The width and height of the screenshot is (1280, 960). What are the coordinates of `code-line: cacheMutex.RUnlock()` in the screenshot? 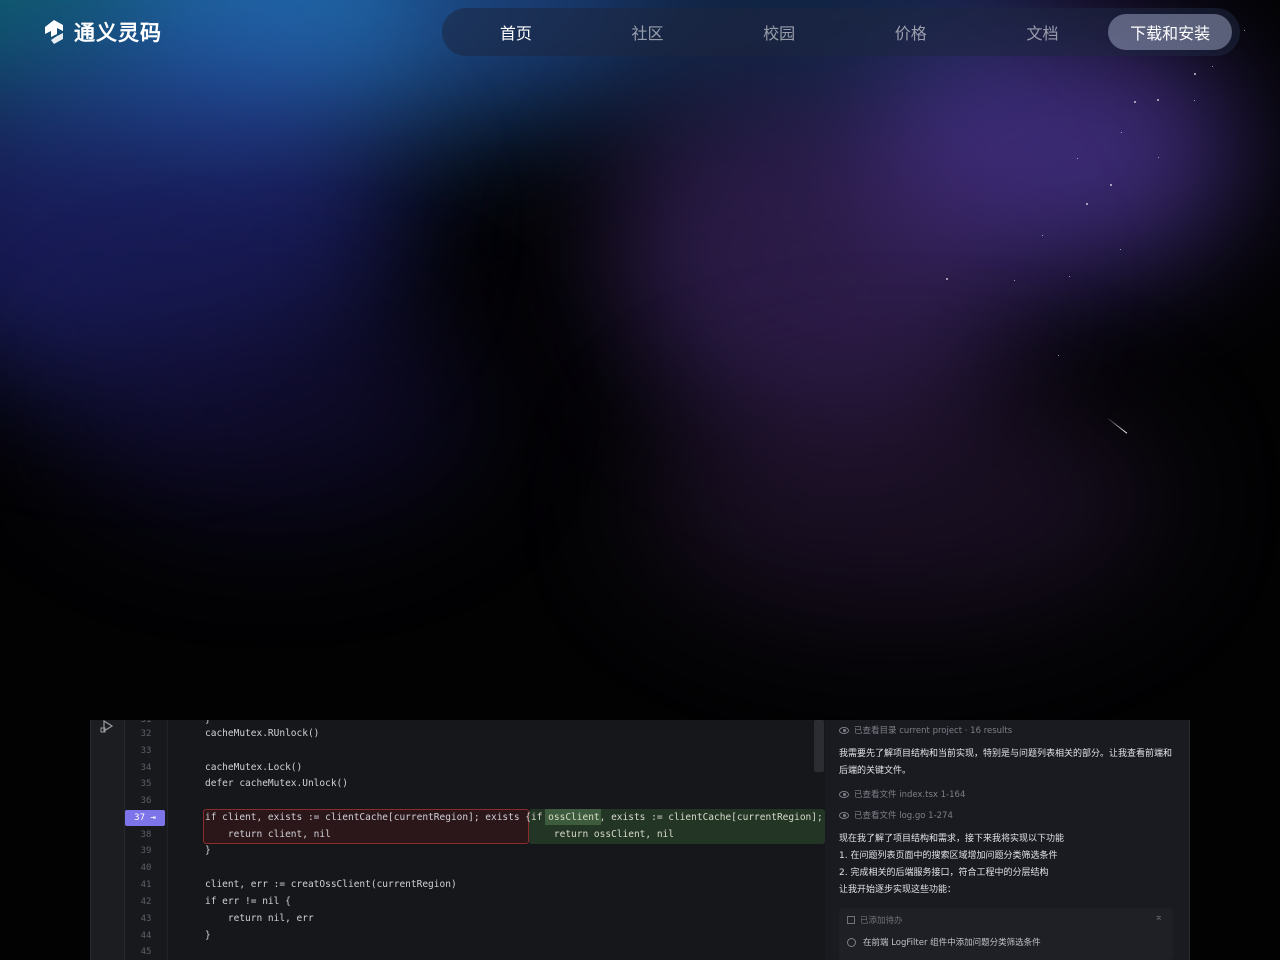 It's located at (262, 733).